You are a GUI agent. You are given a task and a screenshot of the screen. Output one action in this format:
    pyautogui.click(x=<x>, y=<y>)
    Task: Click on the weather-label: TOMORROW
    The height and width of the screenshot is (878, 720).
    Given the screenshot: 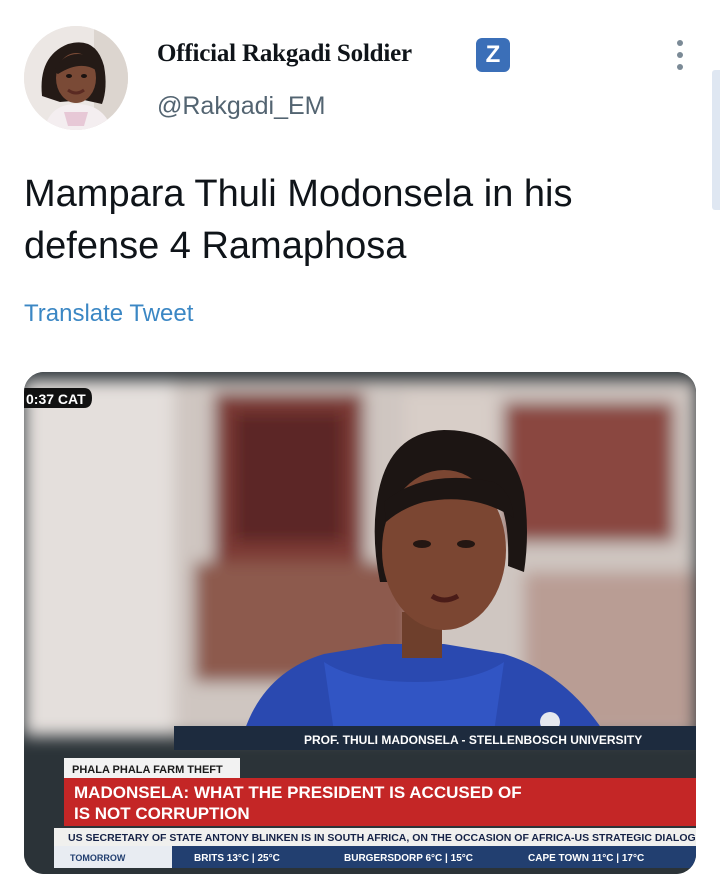 What is the action you would take?
    pyautogui.click(x=98, y=858)
    